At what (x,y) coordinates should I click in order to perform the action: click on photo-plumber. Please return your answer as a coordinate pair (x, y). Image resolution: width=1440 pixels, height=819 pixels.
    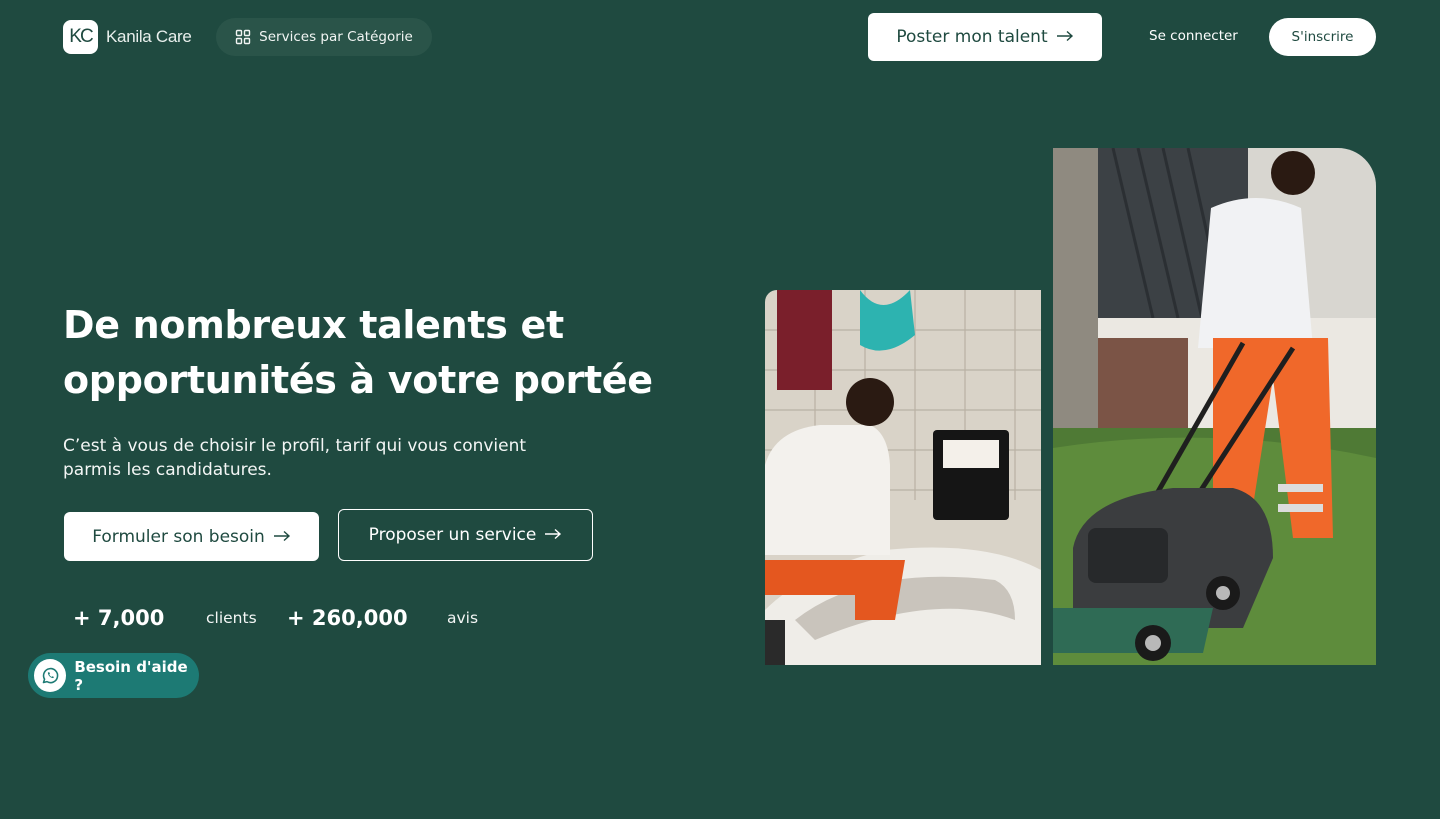
    Looking at the image, I should click on (903, 477).